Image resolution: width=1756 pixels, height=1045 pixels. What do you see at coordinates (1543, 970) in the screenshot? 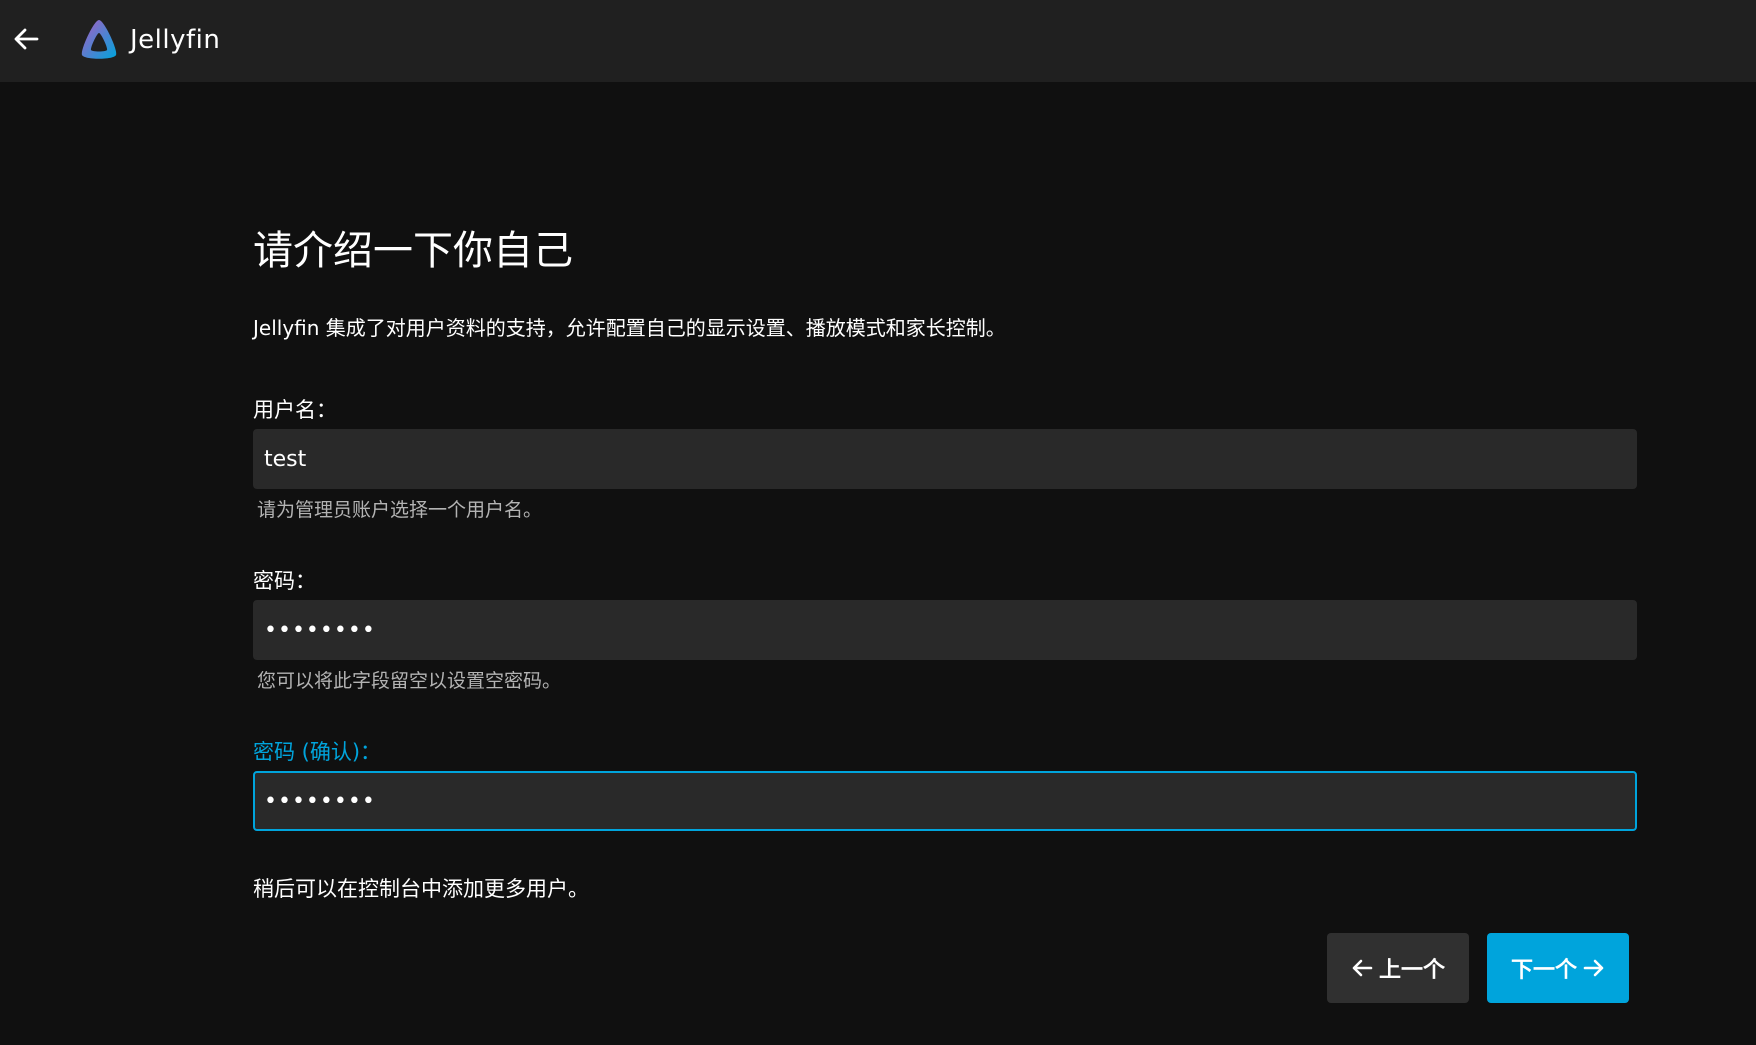
I see `next-button-label: 下一个` at bounding box center [1543, 970].